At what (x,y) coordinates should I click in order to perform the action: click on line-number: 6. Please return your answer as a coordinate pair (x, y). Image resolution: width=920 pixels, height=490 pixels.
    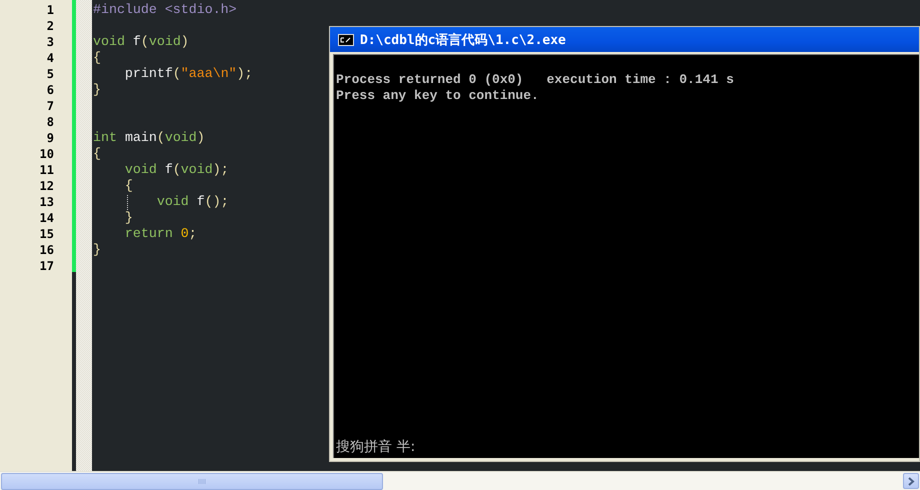
    Looking at the image, I should click on (50, 90).